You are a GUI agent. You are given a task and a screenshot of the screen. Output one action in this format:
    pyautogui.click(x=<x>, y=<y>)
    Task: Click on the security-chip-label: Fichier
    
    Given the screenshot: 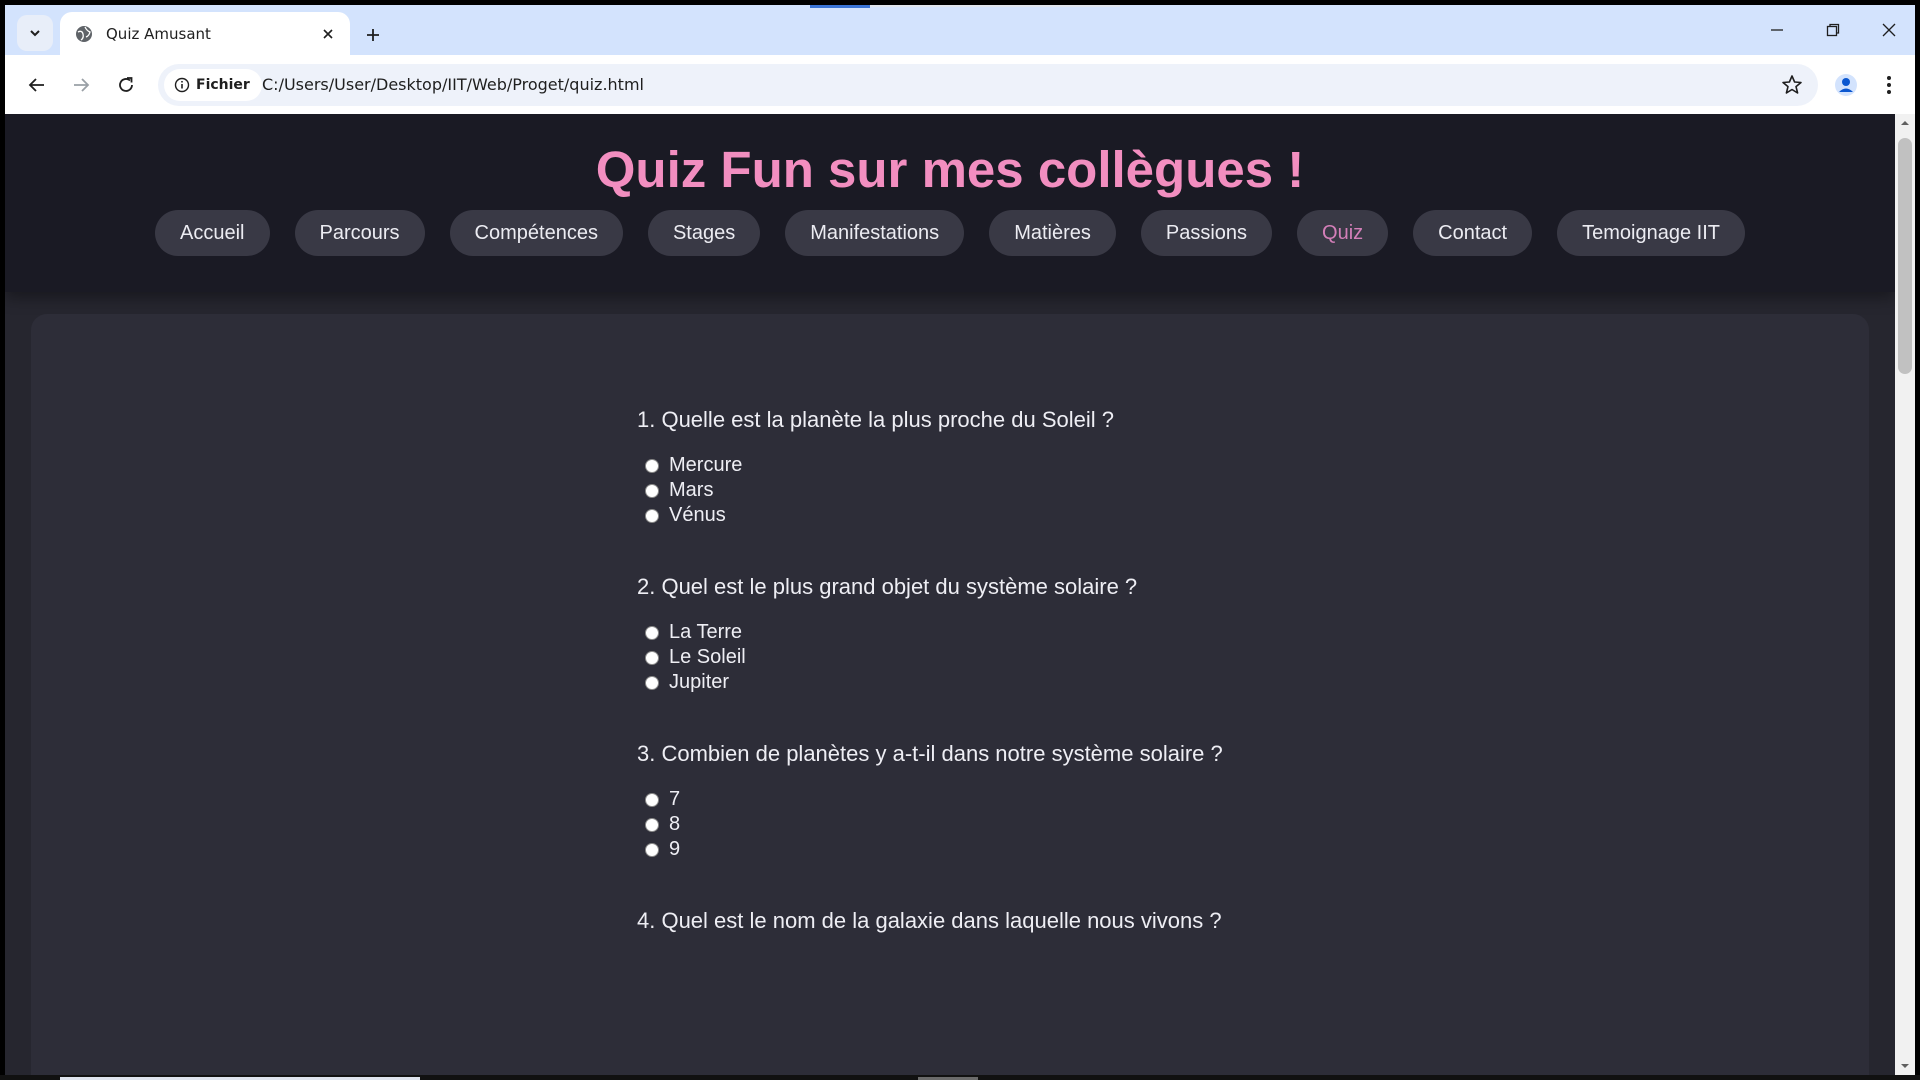 What is the action you would take?
    pyautogui.click(x=223, y=85)
    